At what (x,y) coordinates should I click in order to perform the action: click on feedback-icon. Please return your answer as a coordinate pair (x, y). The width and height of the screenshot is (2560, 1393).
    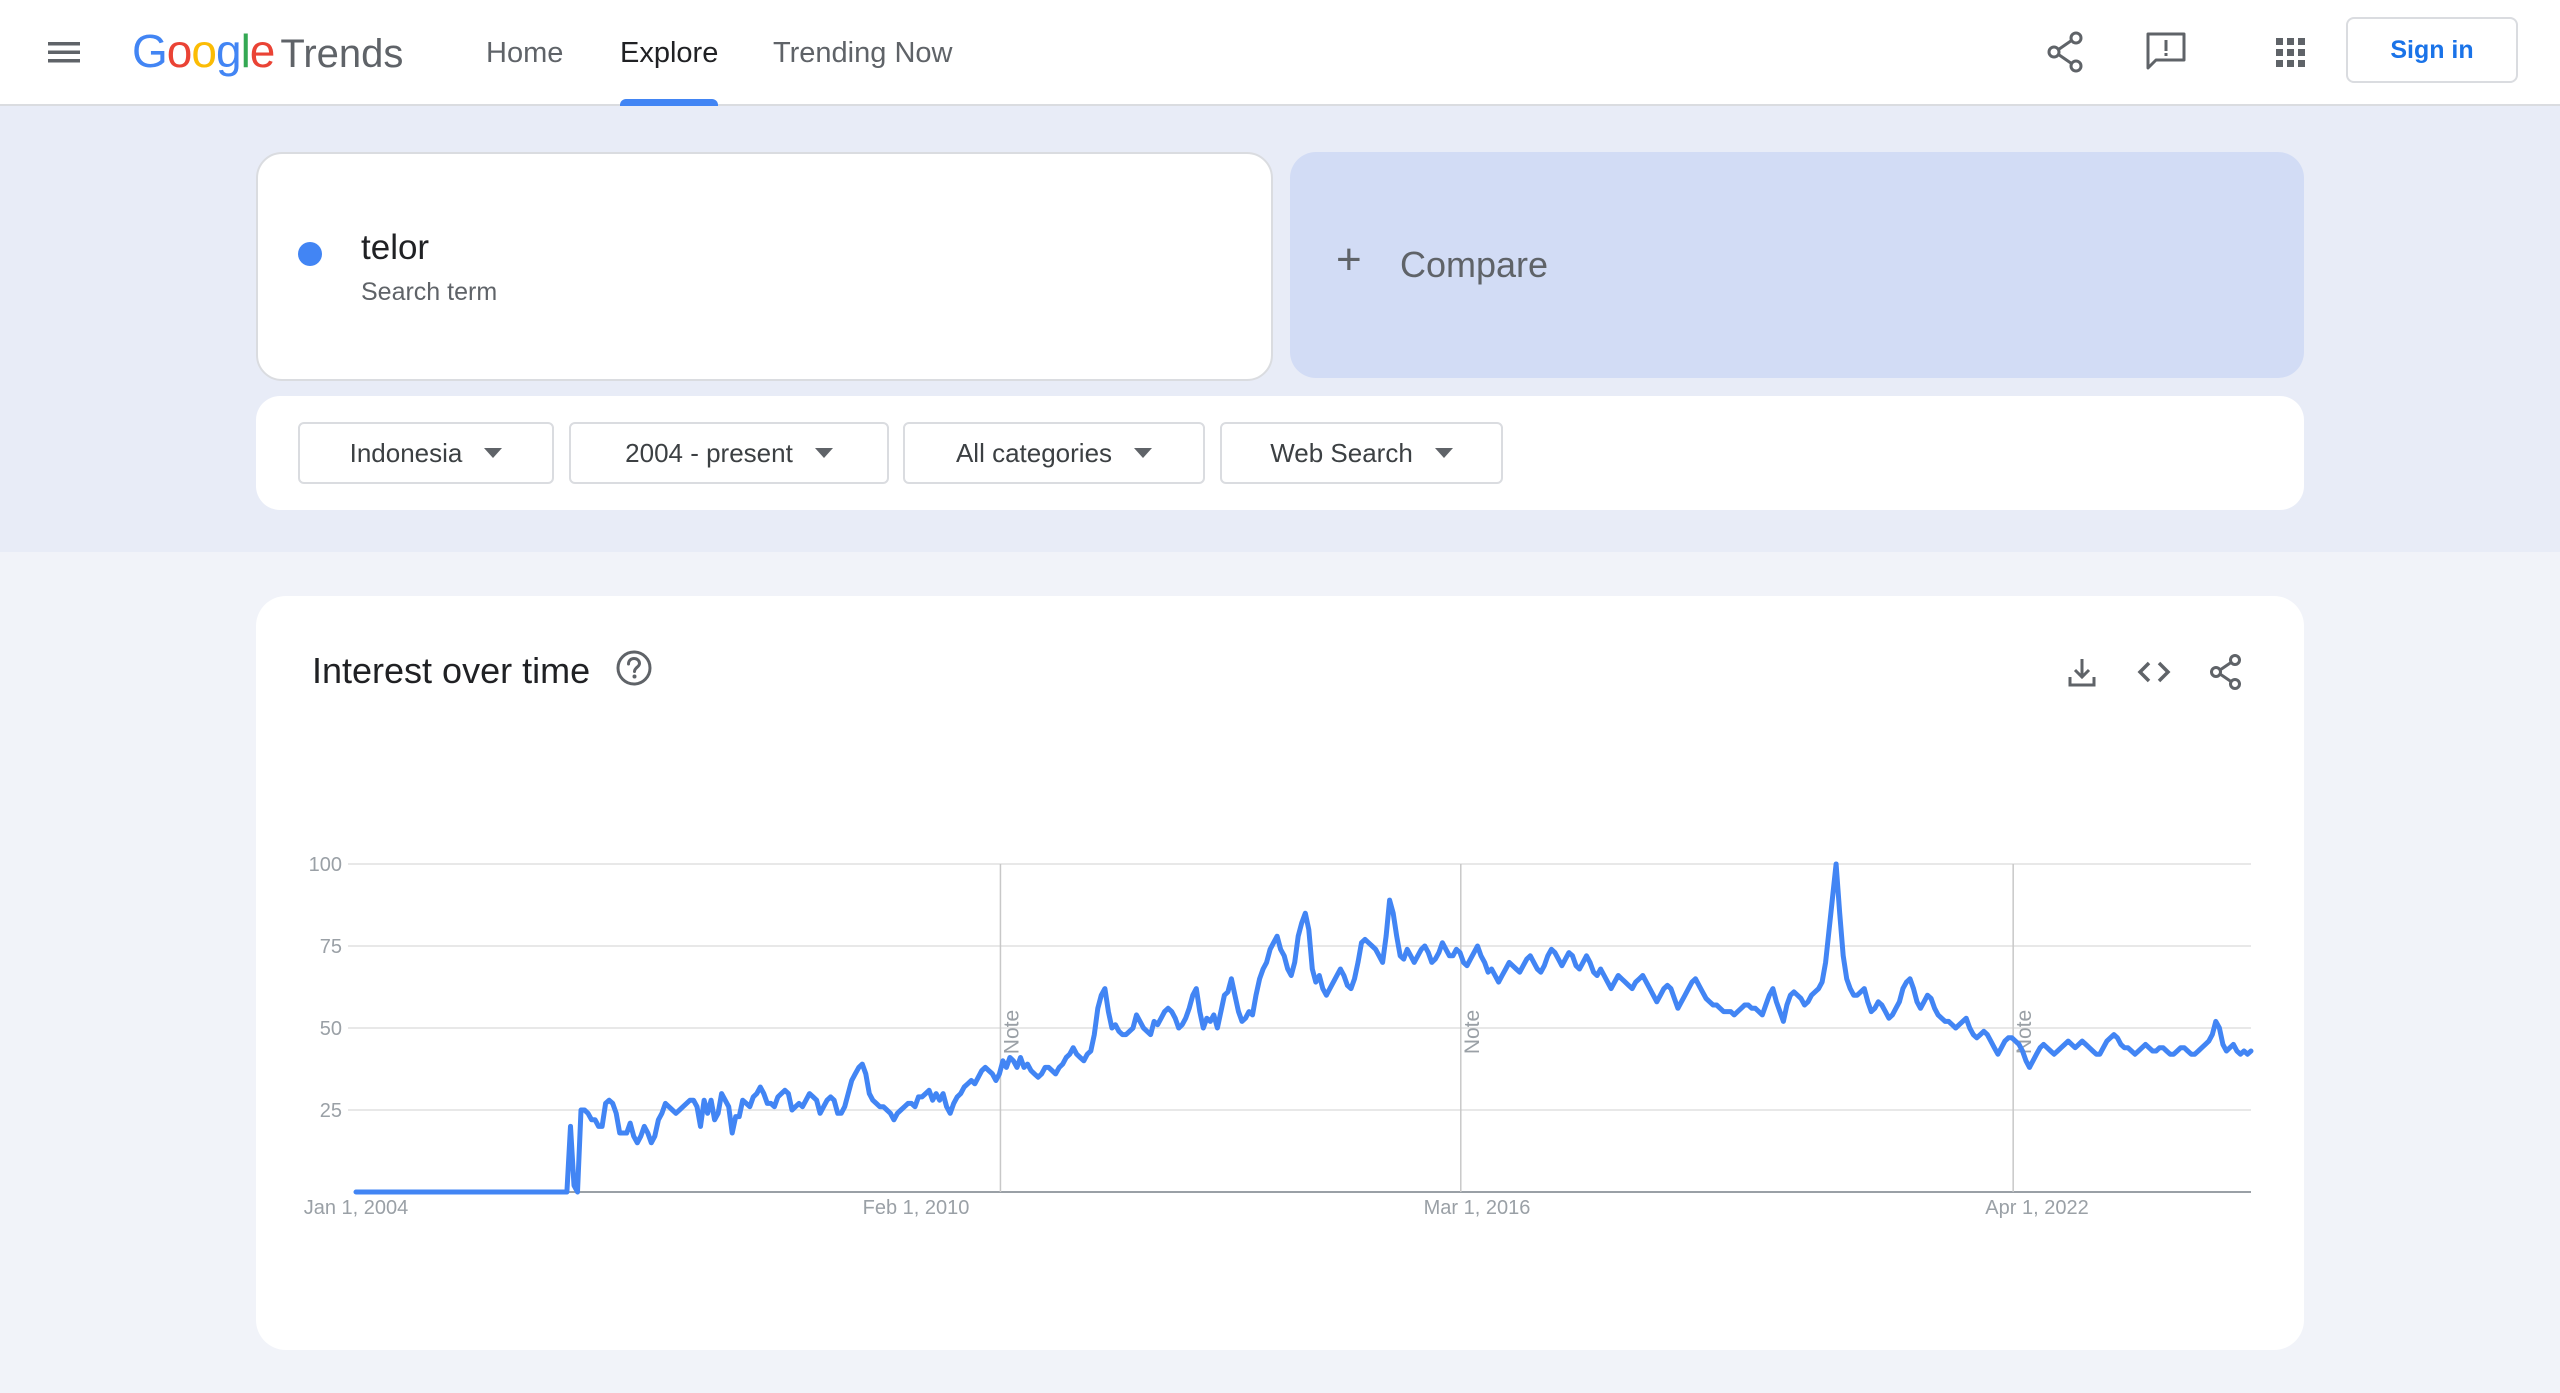
    Looking at the image, I should click on (2166, 52).